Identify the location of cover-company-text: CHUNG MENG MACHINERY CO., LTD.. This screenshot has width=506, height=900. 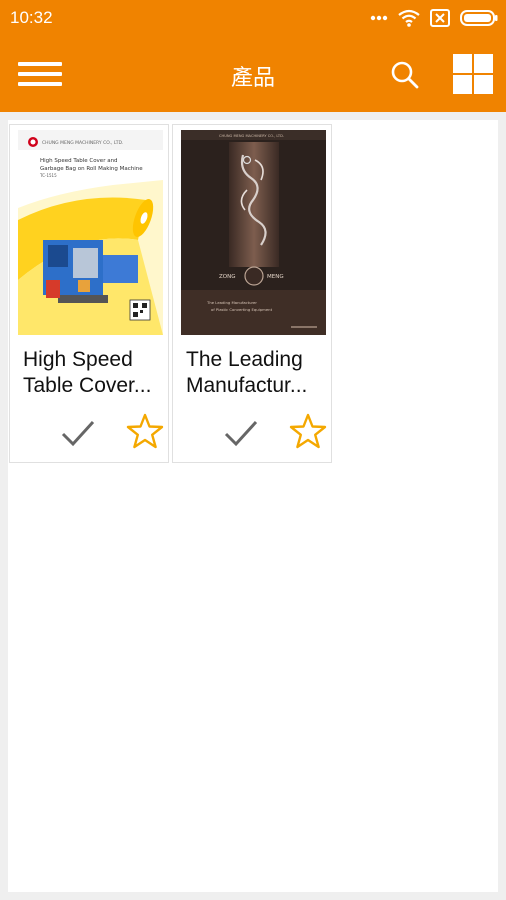
(82, 143).